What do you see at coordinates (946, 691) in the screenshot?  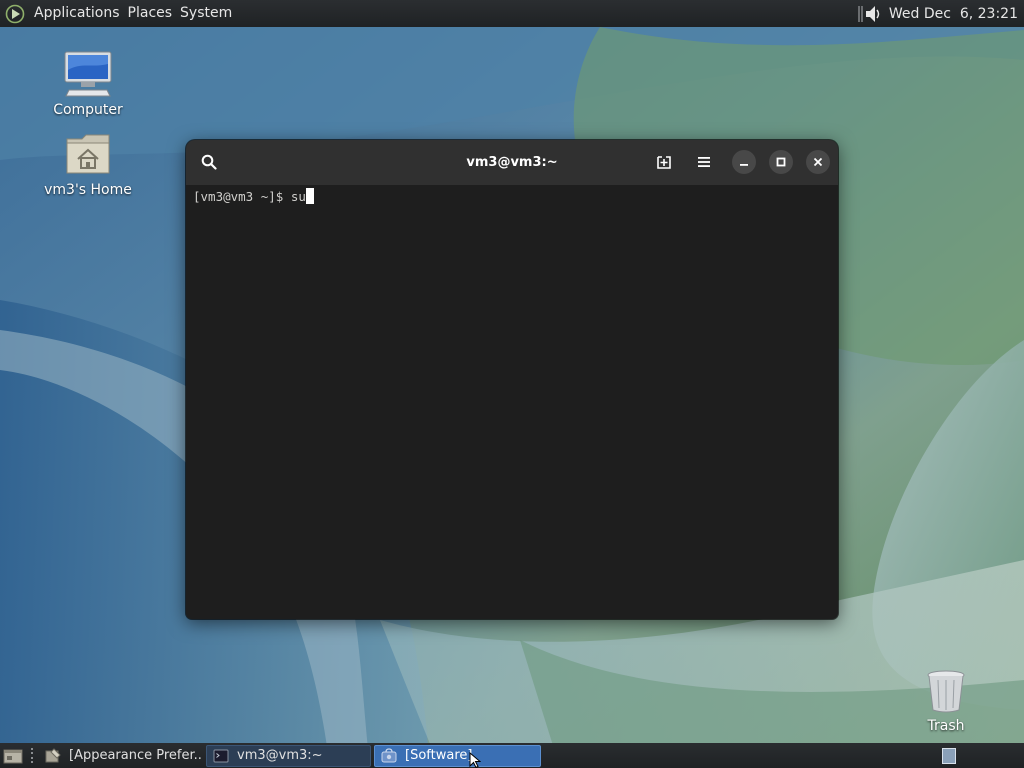 I see `trash-icon` at bounding box center [946, 691].